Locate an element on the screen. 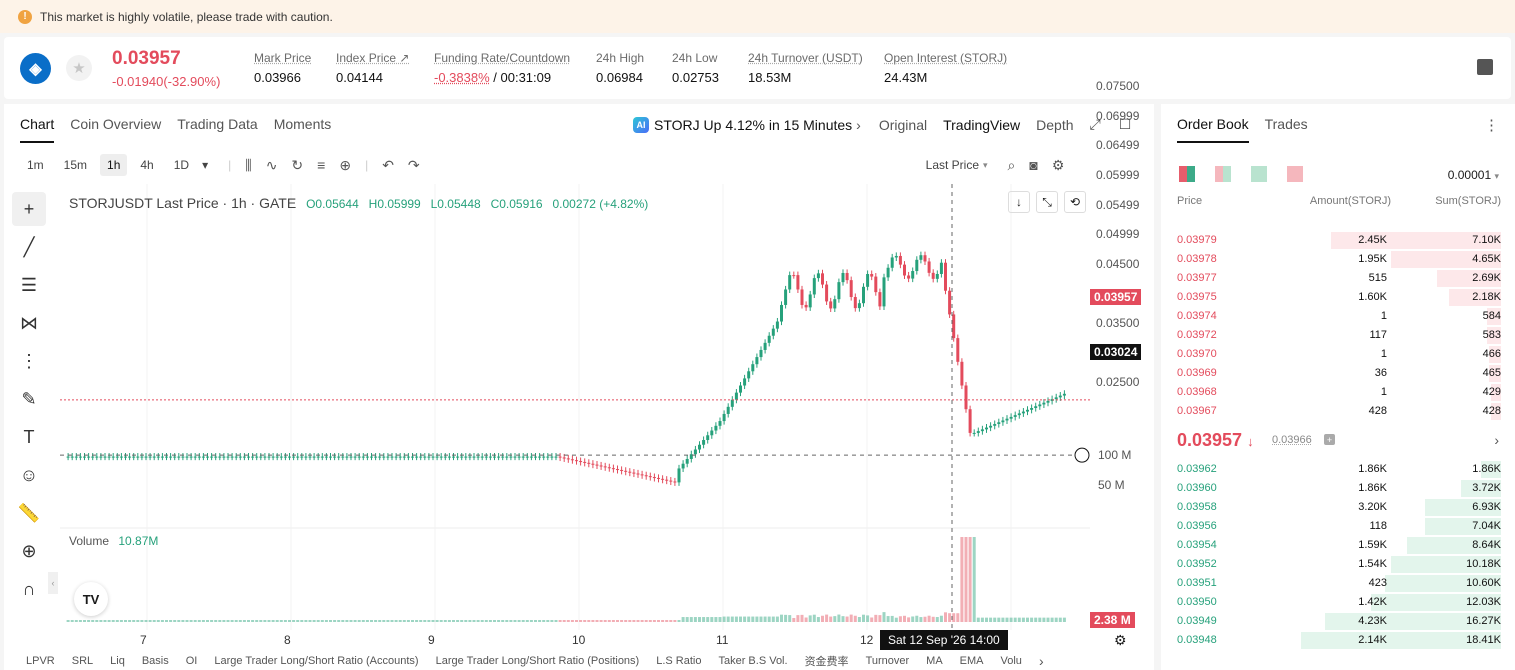 The height and width of the screenshot is (670, 1515). redo-icon: ↷ is located at coordinates (414, 165).